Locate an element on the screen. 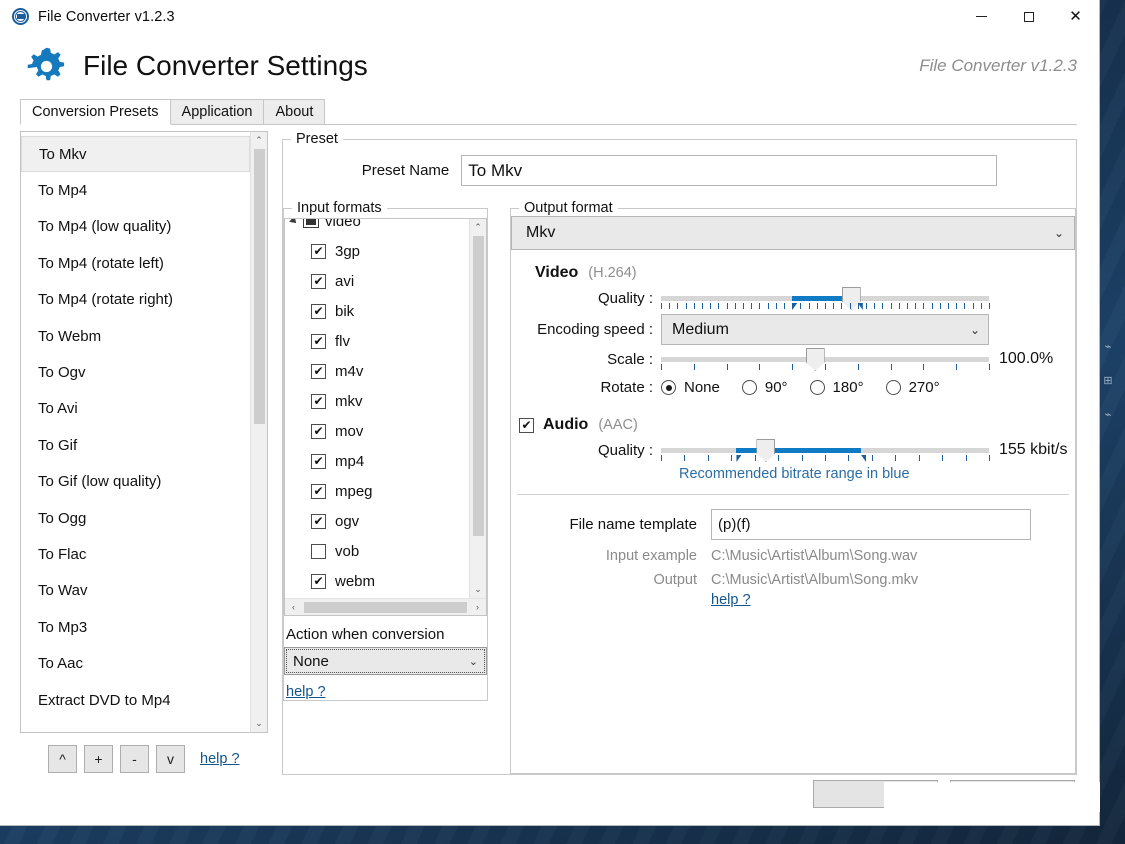  tree-scroll-right-icon: › is located at coordinates (477, 607).